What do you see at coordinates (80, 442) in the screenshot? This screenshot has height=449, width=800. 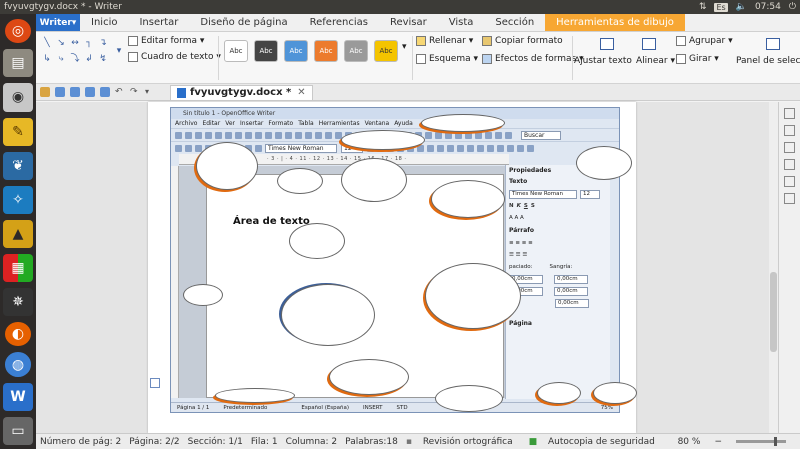 I see `status-page-num: Número de pág: 2` at bounding box center [80, 442].